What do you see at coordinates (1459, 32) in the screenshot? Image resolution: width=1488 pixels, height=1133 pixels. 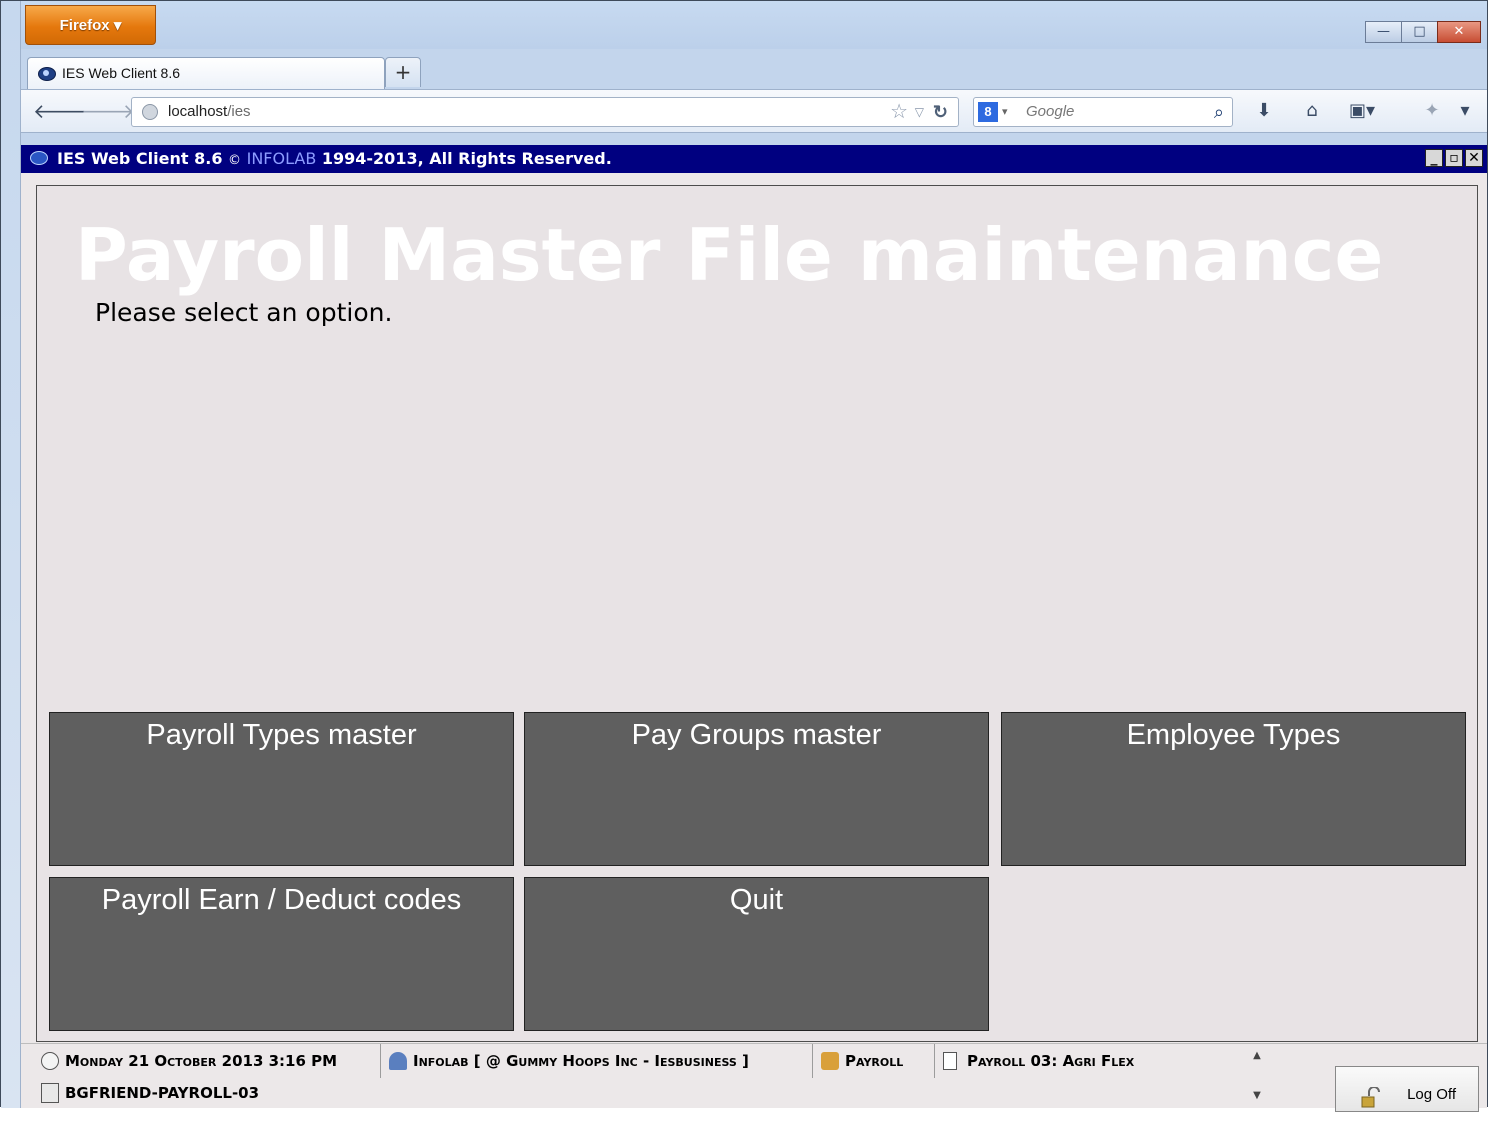 I see `close-button: ✕` at bounding box center [1459, 32].